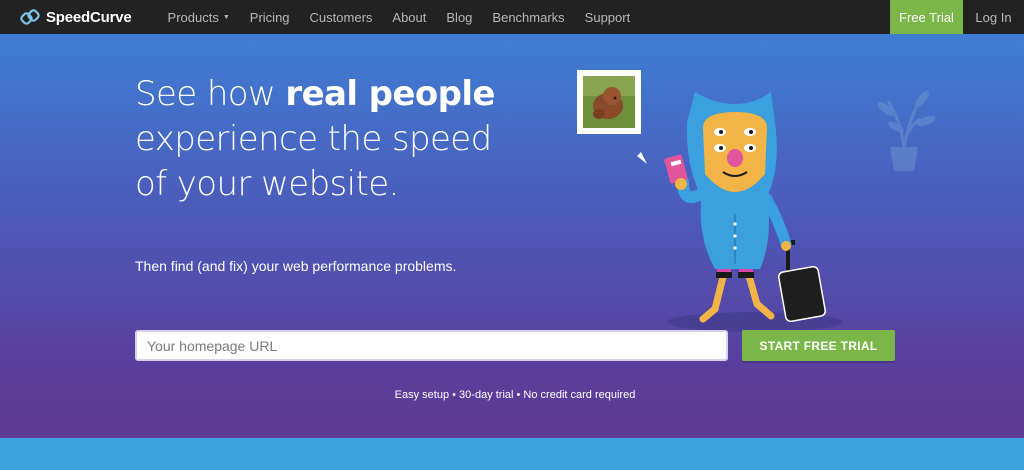 This screenshot has width=1024, height=470. I want to click on nav-link-label: Products, so click(193, 17).